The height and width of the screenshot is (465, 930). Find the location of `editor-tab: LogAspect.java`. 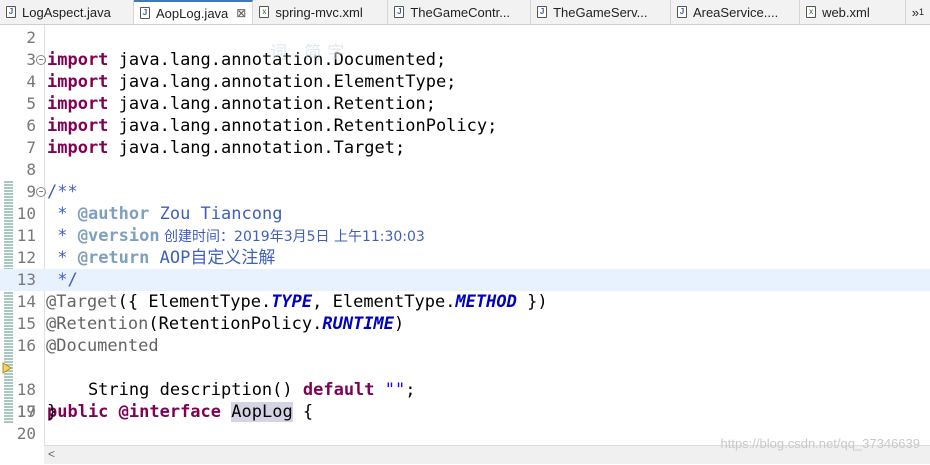

editor-tab: LogAspect.java is located at coordinates (67, 12).